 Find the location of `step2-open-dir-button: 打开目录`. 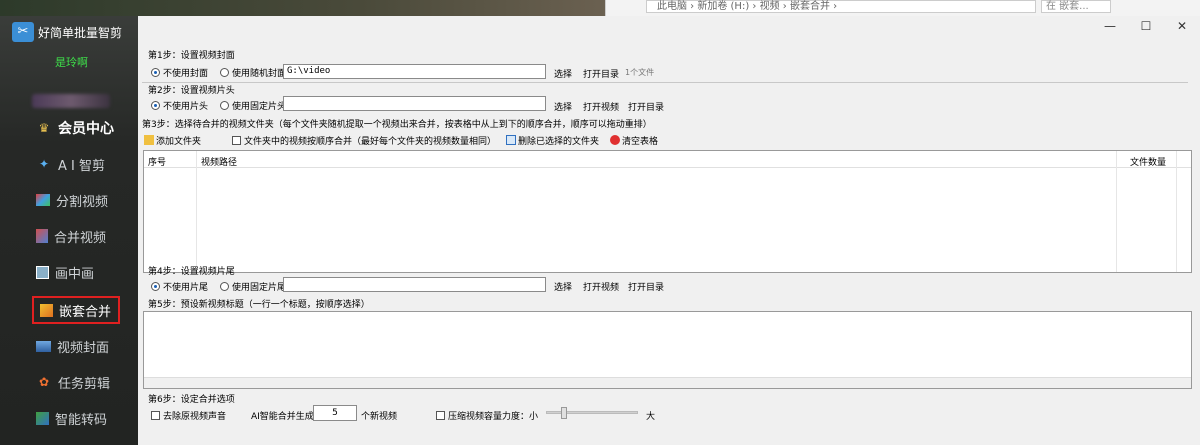

step2-open-dir-button: 打开目录 is located at coordinates (646, 106).